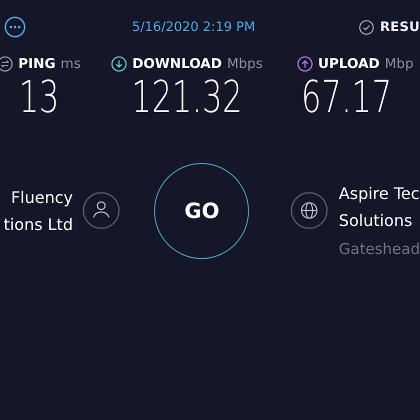 This screenshot has width=420, height=420. I want to click on test-date: 5/16/2020 2:19 PM, so click(194, 27).